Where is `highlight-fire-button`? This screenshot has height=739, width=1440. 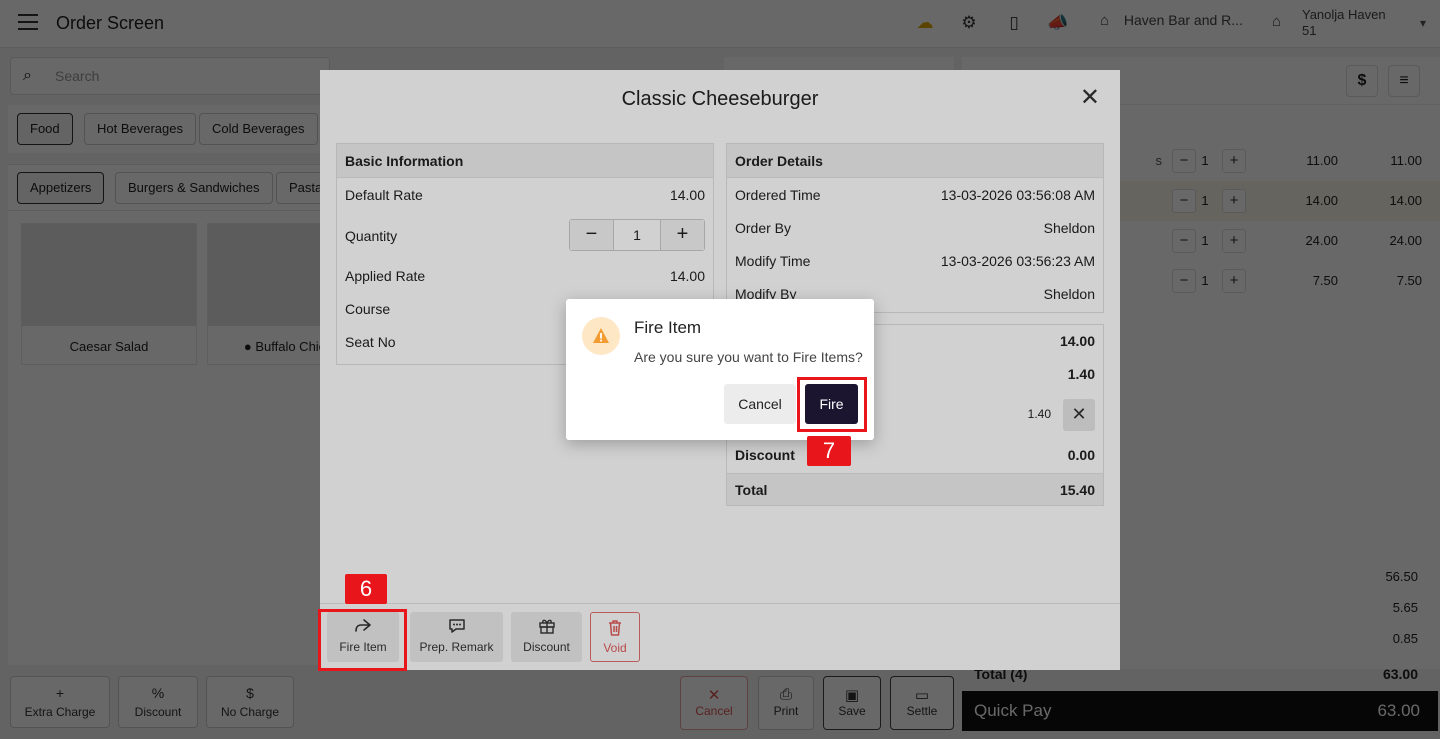 highlight-fire-button is located at coordinates (832, 404).